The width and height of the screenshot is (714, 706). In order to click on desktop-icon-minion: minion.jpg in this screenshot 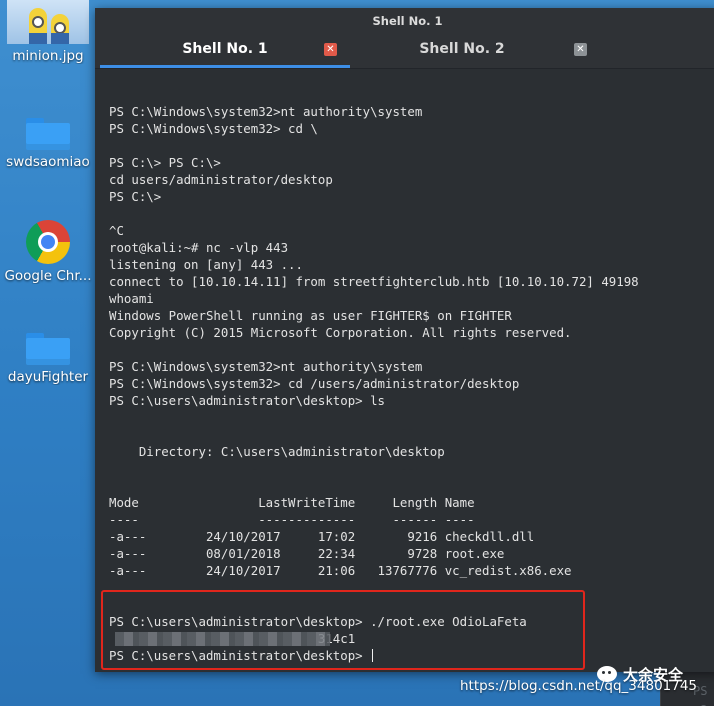, I will do `click(48, 32)`.